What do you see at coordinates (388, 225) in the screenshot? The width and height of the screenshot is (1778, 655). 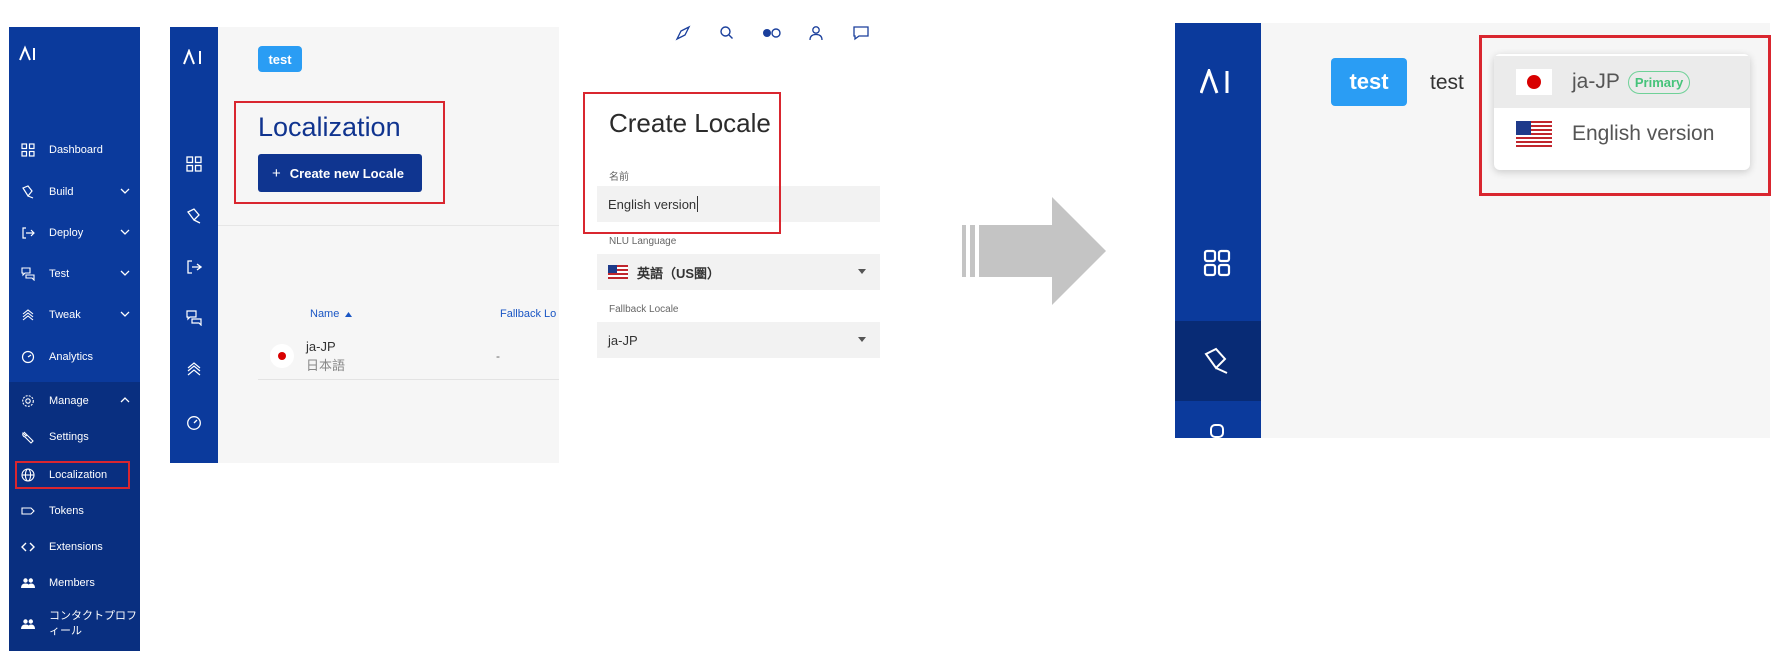 I see `divider` at bounding box center [388, 225].